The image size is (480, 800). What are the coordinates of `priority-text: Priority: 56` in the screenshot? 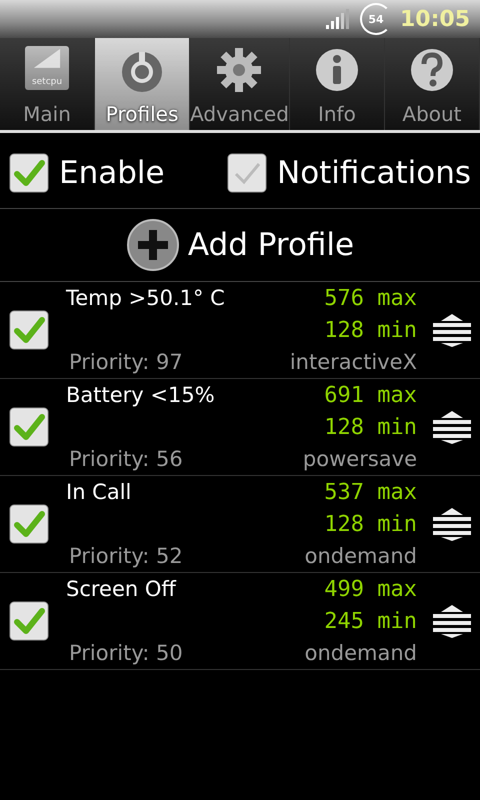 It's located at (126, 459).